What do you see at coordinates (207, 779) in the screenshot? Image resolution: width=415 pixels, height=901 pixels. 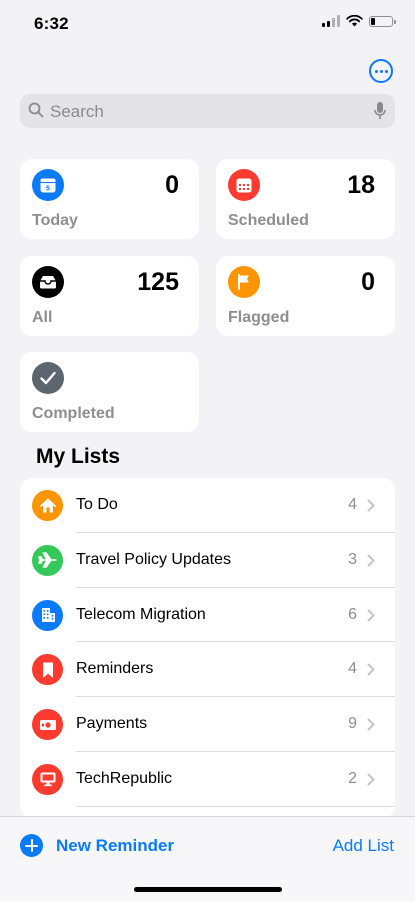 I see `list-item-techrepublic: TechRepublic 2` at bounding box center [207, 779].